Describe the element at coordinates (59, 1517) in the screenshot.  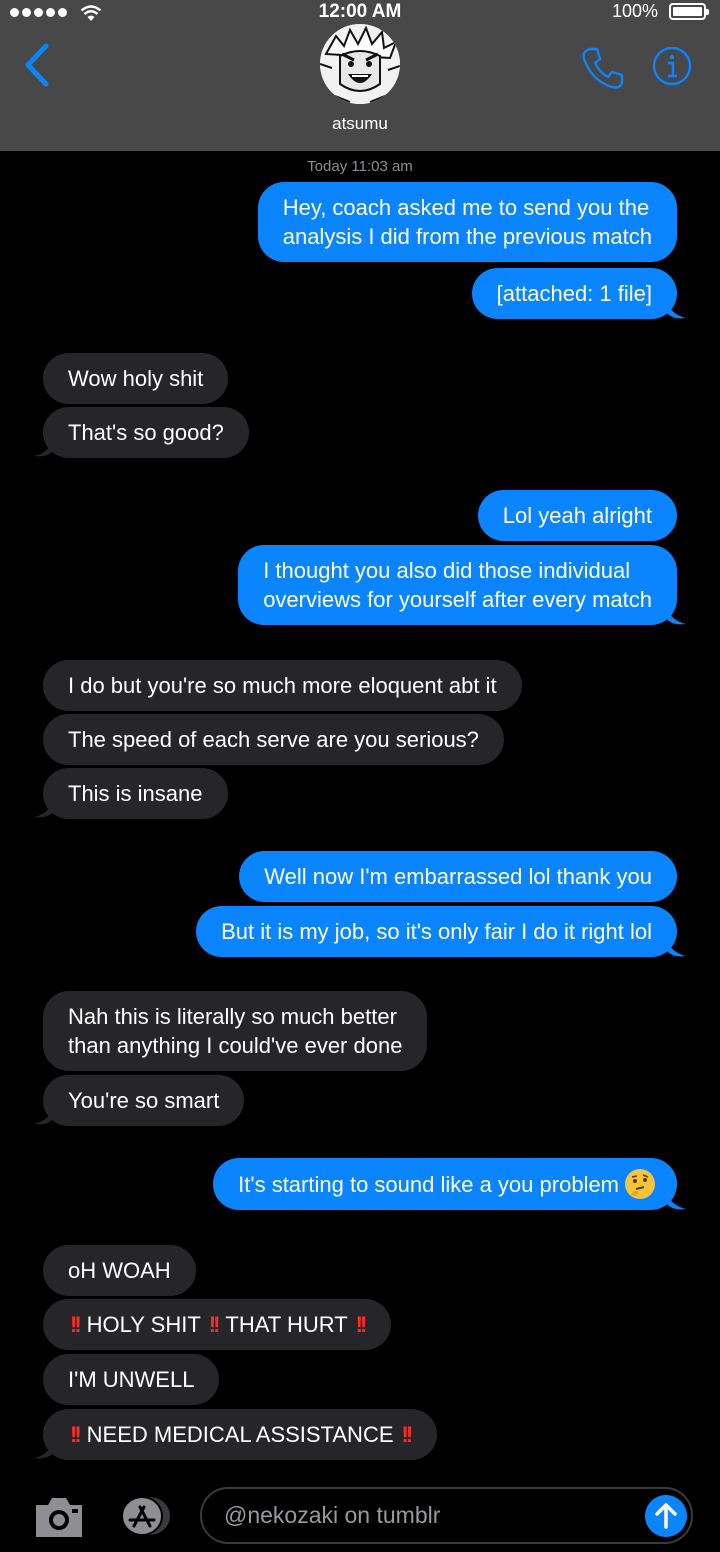
I see `camera-icon` at that location.